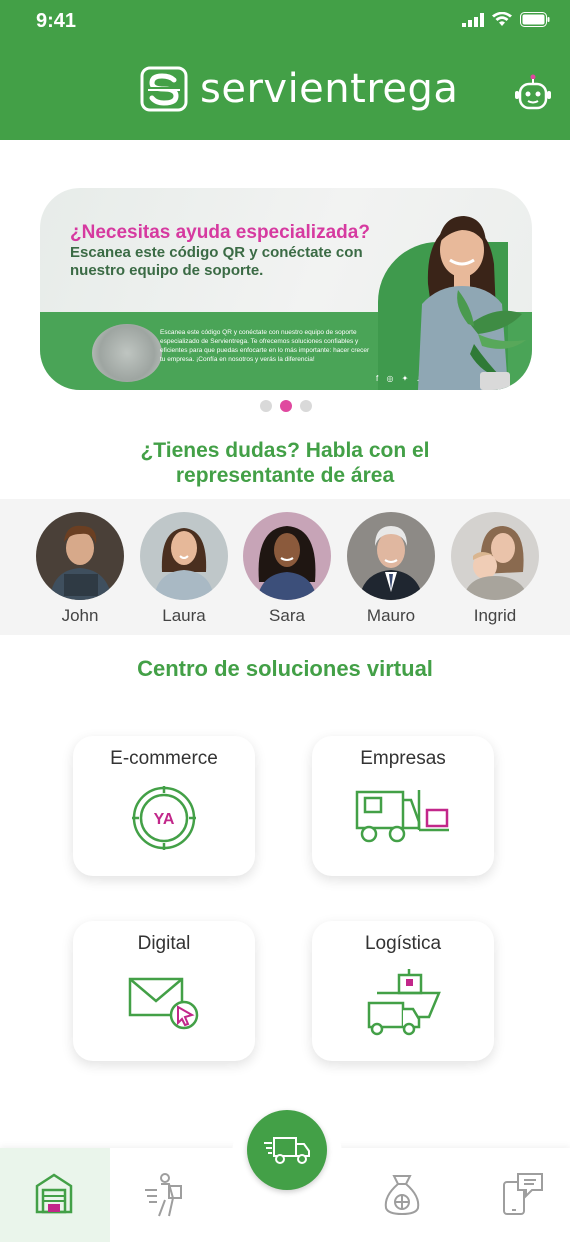  What do you see at coordinates (473, 19) in the screenshot?
I see `signal-icon` at bounding box center [473, 19].